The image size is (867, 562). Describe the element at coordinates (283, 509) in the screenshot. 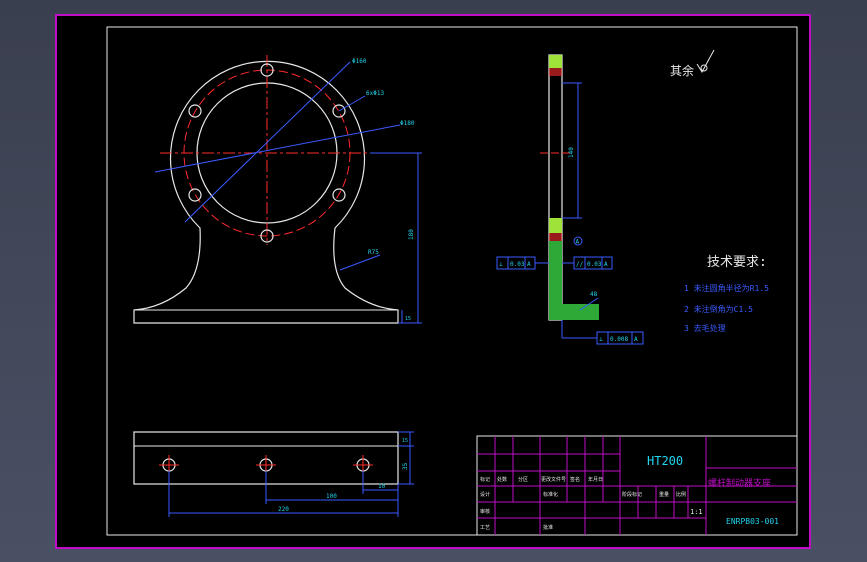

I see `dim-total-length: 220` at that location.